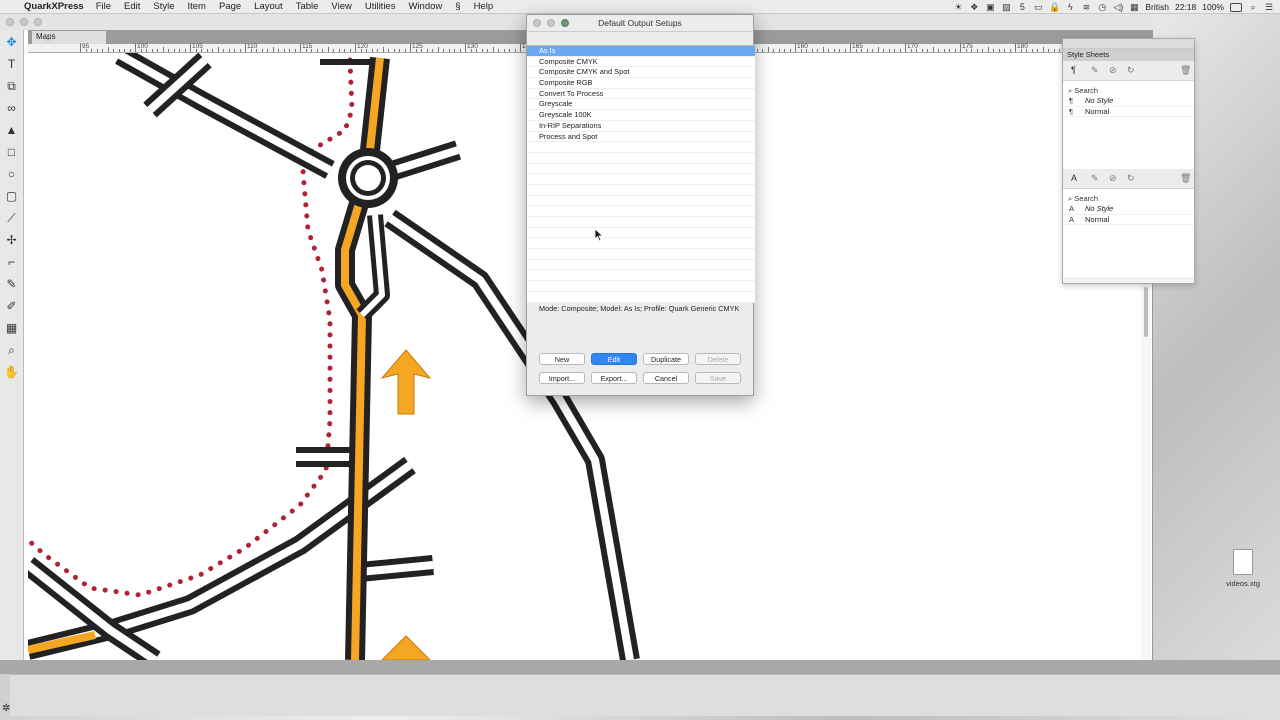 Image resolution: width=1280 pixels, height=720 pixels. Describe the element at coordinates (12, 306) in the screenshot. I see `eyedropper-tool-icon: ✐` at that location.